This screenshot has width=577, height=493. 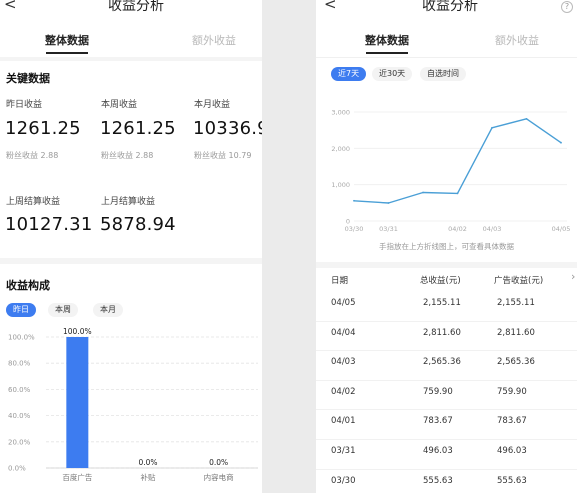 What do you see at coordinates (24, 105) in the screenshot?
I see `metric-label-yesterday: 昨日收益` at bounding box center [24, 105].